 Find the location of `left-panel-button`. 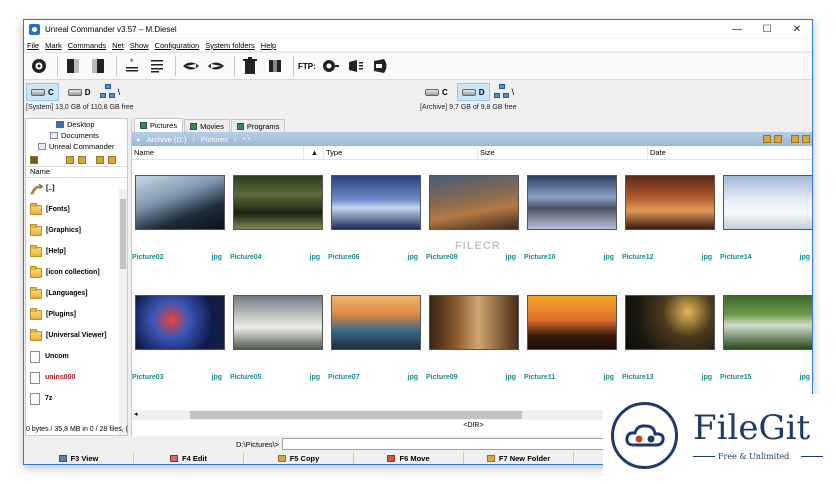

left-panel-button is located at coordinates (73, 66).